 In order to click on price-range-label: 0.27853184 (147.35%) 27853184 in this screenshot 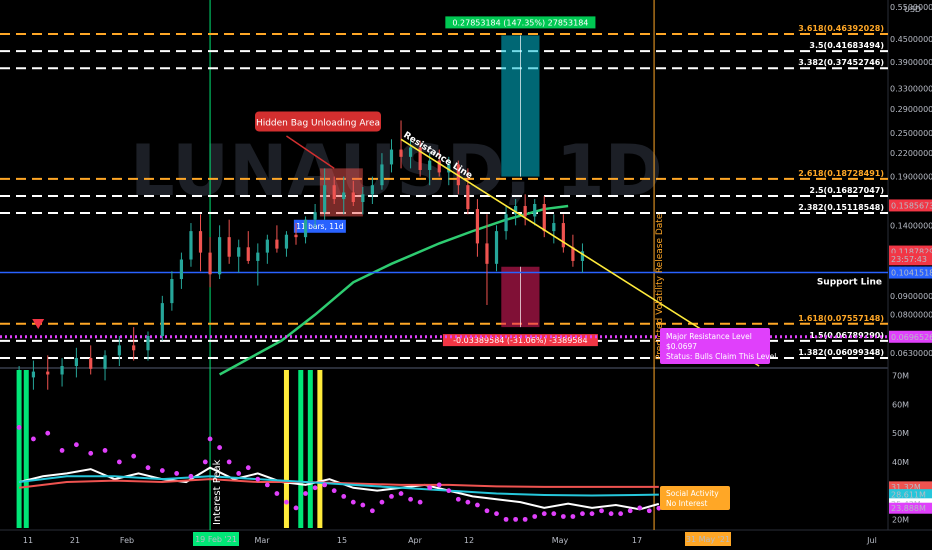, I will do `click(520, 22)`.